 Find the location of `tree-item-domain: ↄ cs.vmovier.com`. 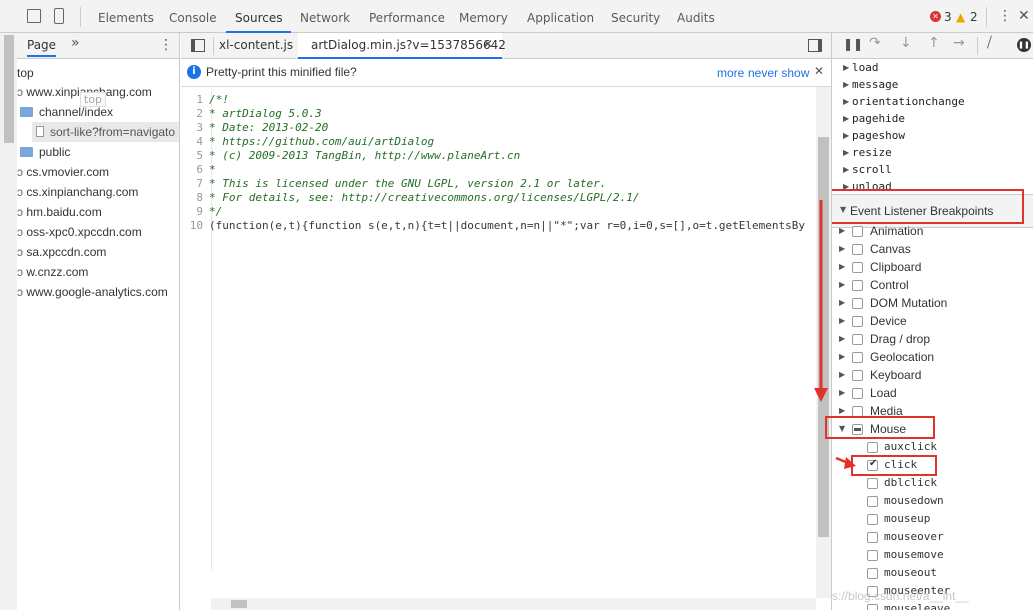

tree-item-domain: ↄ cs.vmovier.com is located at coordinates (63, 172).